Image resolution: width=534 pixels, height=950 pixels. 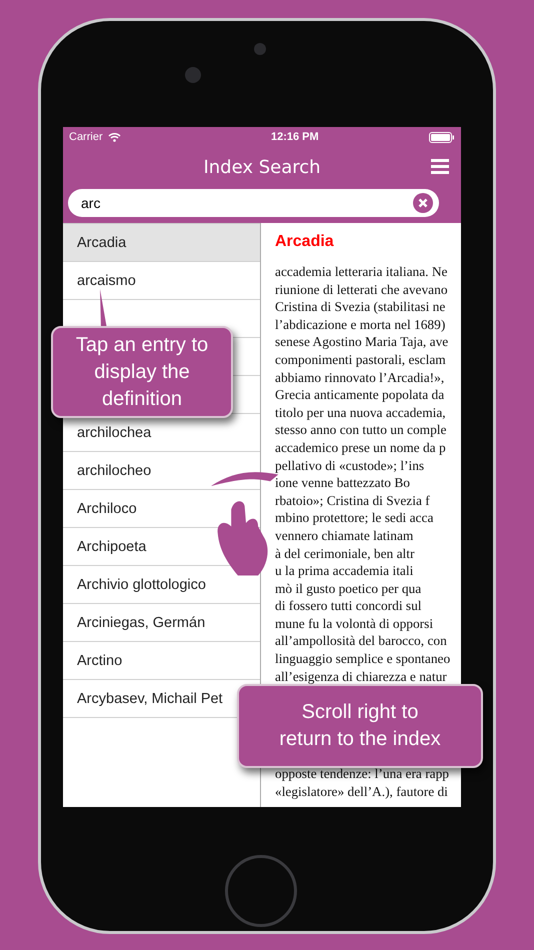 I want to click on definition-text-line: à del cerimoniale, ben altr, so click(x=345, y=553).